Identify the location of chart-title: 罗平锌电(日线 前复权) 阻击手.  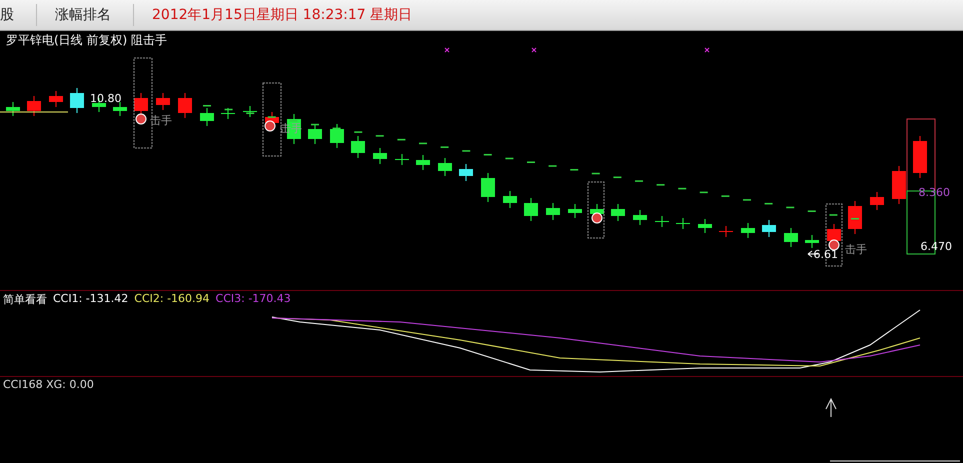
(86, 40).